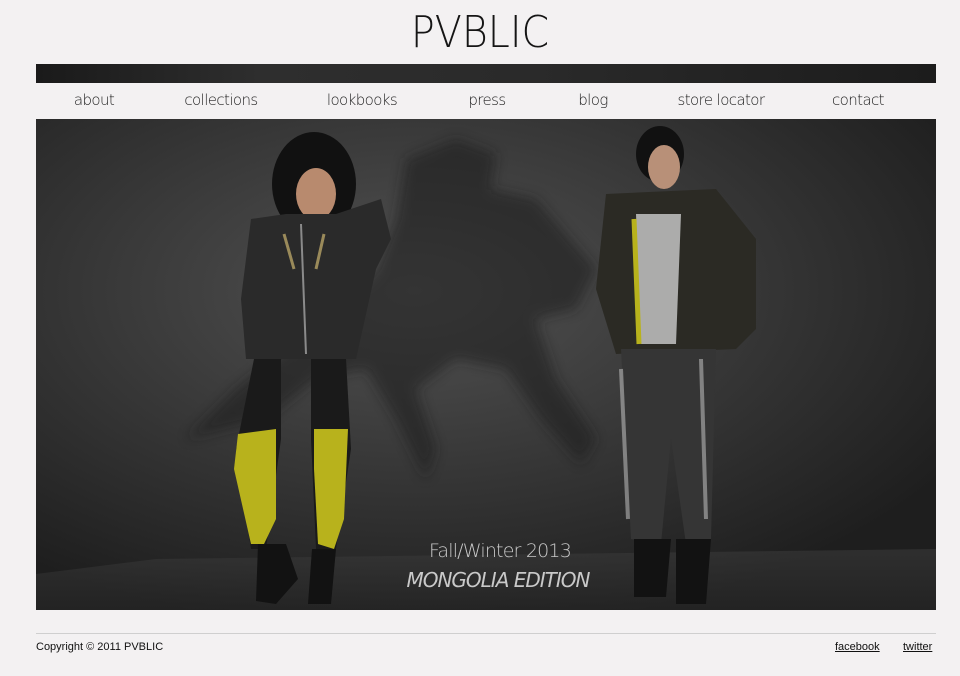 The height and width of the screenshot is (676, 960). Describe the element at coordinates (480, 33) in the screenshot. I see `site-logo: PVBLIC` at that location.